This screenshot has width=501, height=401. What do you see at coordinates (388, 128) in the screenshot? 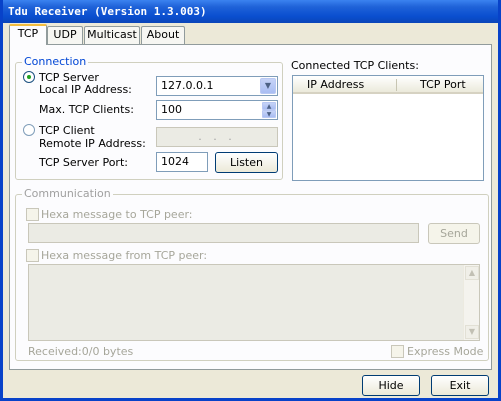
I see `clients-list: IP Address TCP Port` at bounding box center [388, 128].